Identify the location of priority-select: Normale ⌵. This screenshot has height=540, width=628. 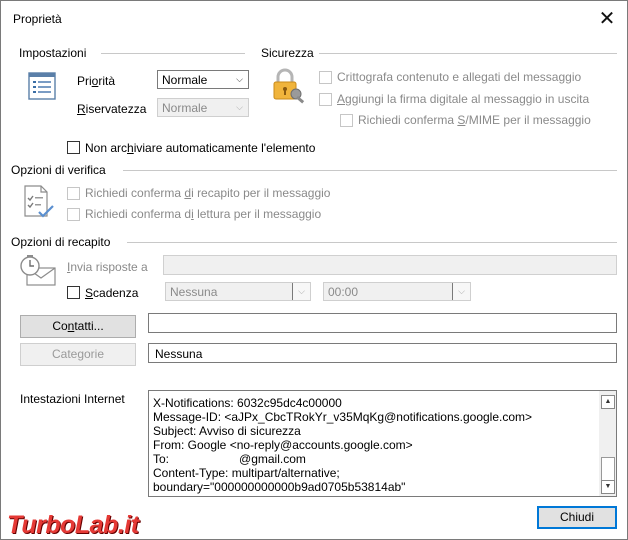
(203, 79).